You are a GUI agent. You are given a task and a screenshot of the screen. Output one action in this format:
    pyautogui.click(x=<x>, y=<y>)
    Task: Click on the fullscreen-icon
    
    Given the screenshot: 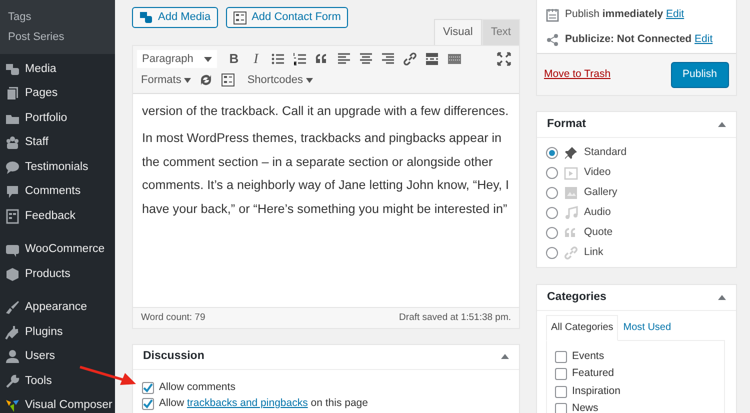 What is the action you would take?
    pyautogui.click(x=504, y=59)
    